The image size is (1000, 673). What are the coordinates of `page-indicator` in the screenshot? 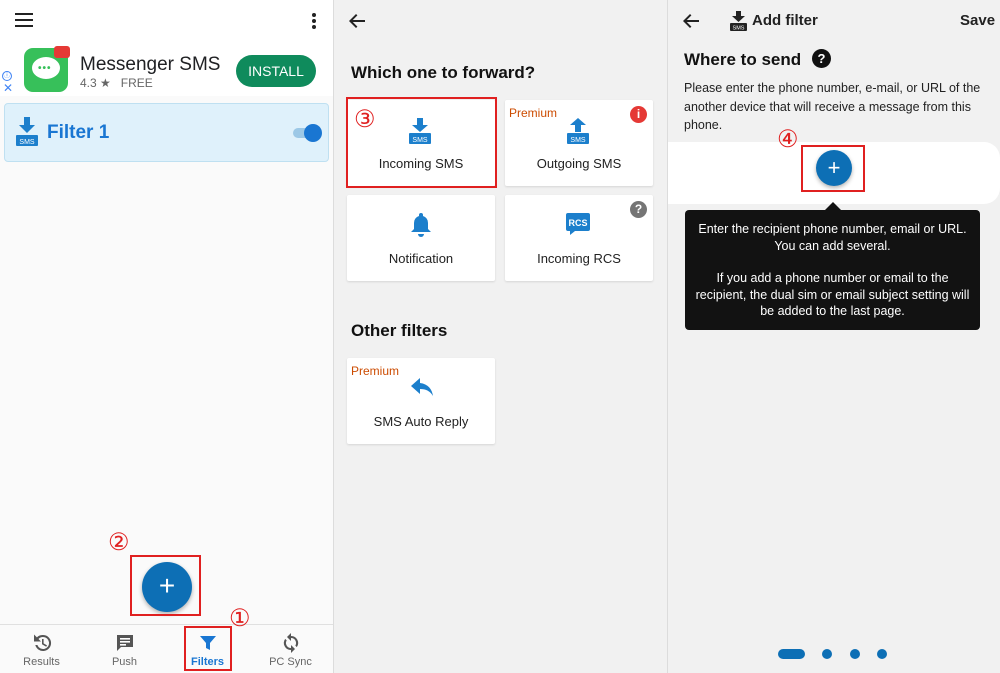 It's located at (834, 654).